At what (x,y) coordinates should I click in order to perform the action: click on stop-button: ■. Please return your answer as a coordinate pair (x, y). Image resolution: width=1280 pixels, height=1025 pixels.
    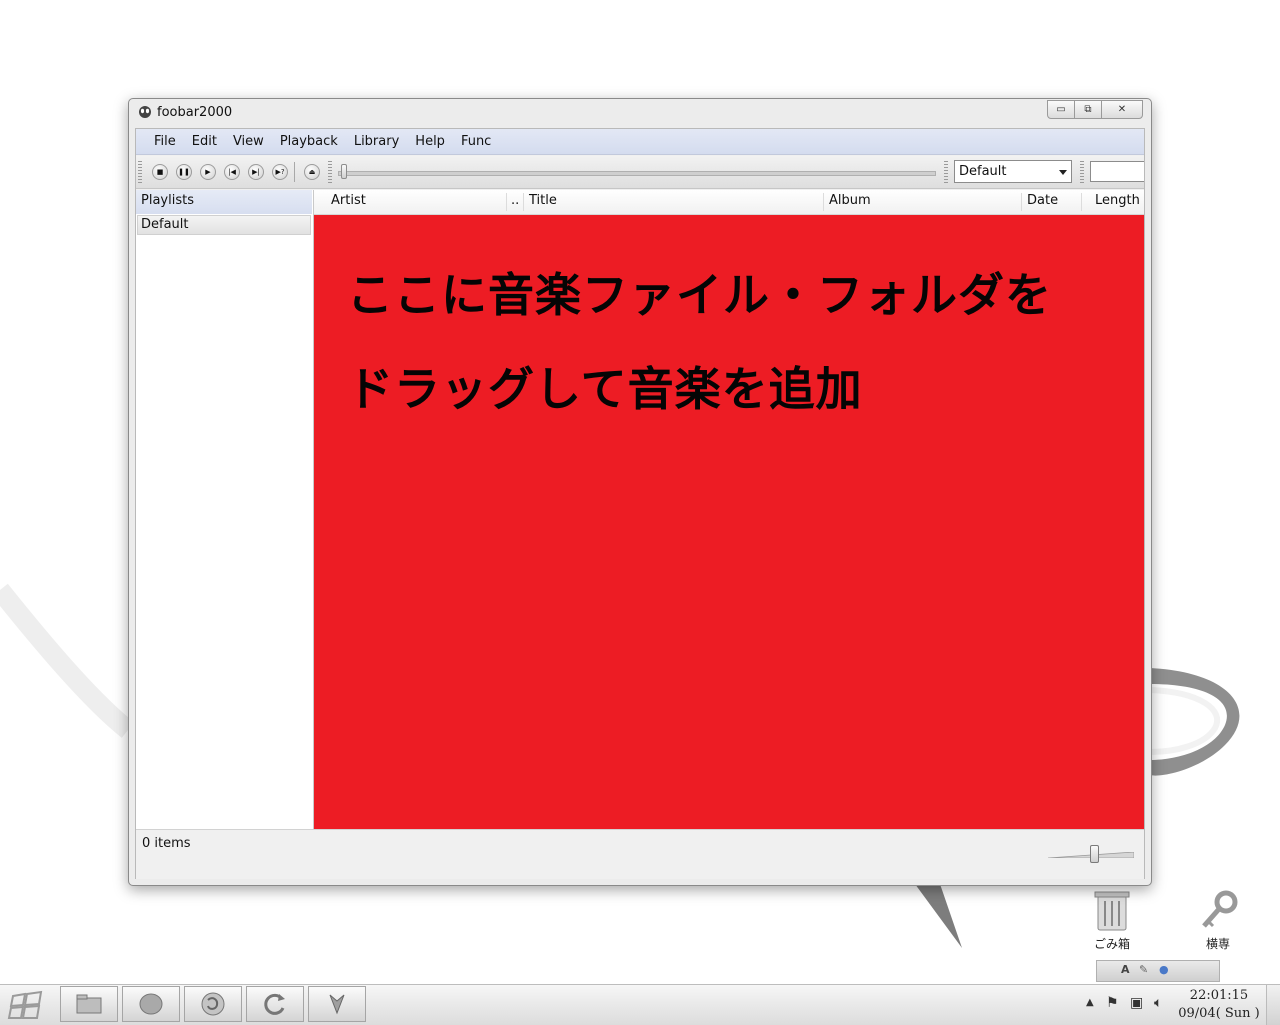
    Looking at the image, I should click on (160, 172).